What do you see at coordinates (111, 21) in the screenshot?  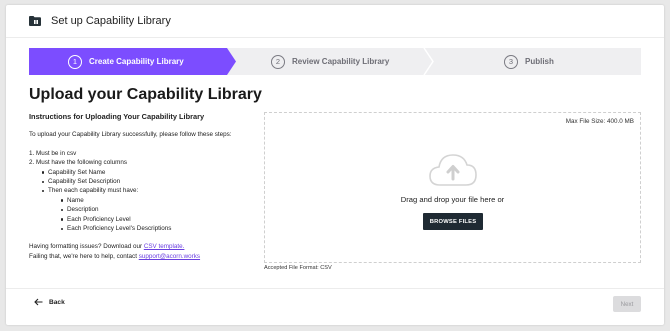 I see `page-header-title: Set up Capability Library` at bounding box center [111, 21].